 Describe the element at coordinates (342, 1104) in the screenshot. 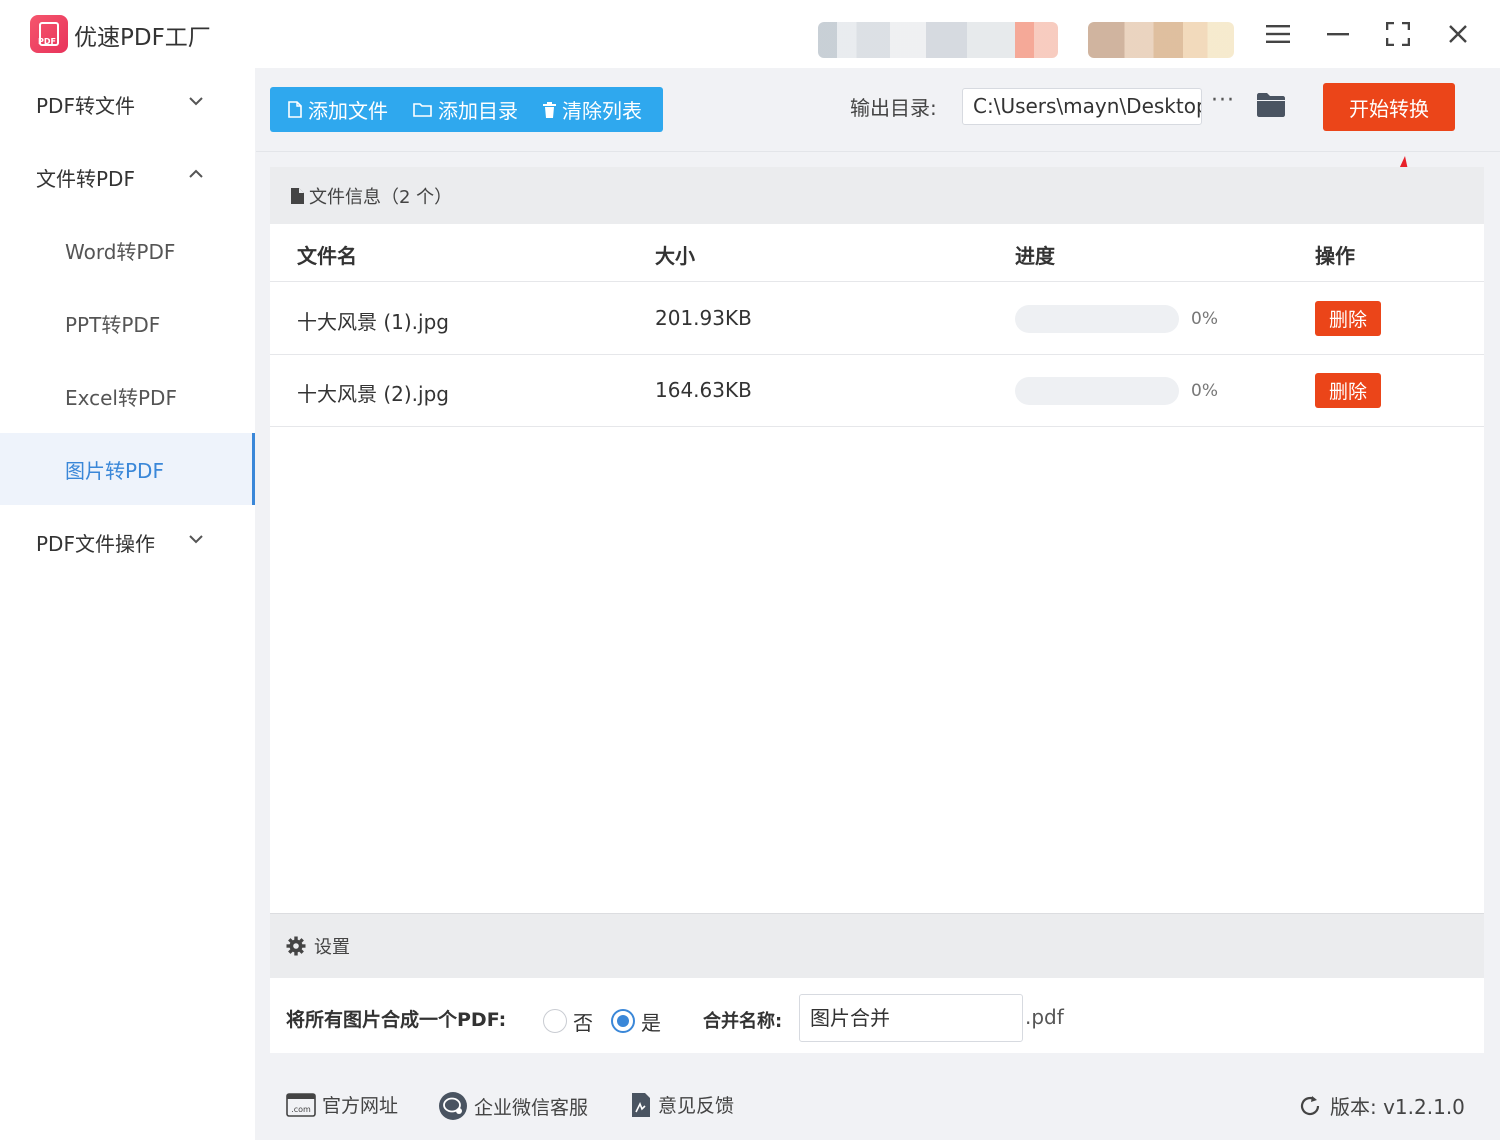

I see `official-website-link: .com 官方网址` at that location.